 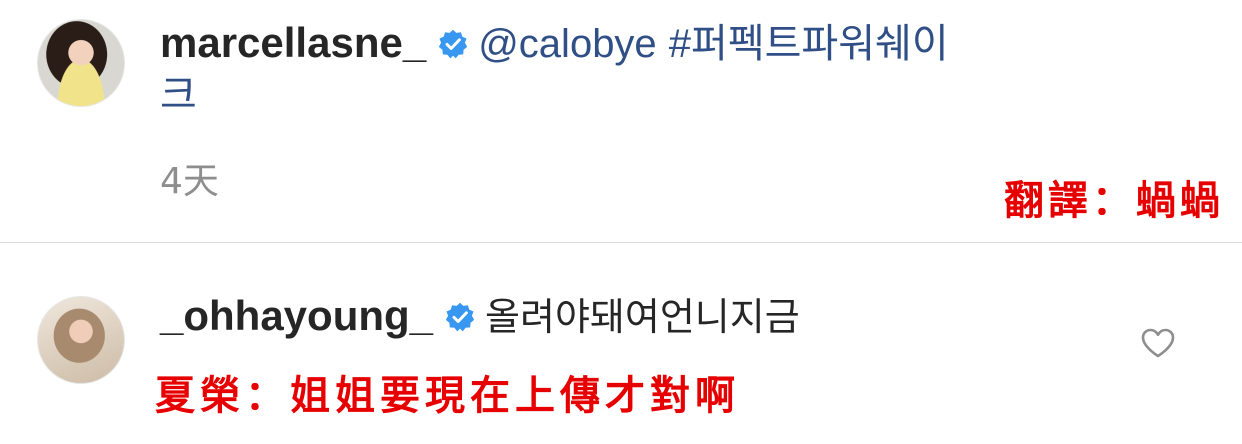 What do you see at coordinates (293, 42) in the screenshot?
I see `username: marcellasne_` at bounding box center [293, 42].